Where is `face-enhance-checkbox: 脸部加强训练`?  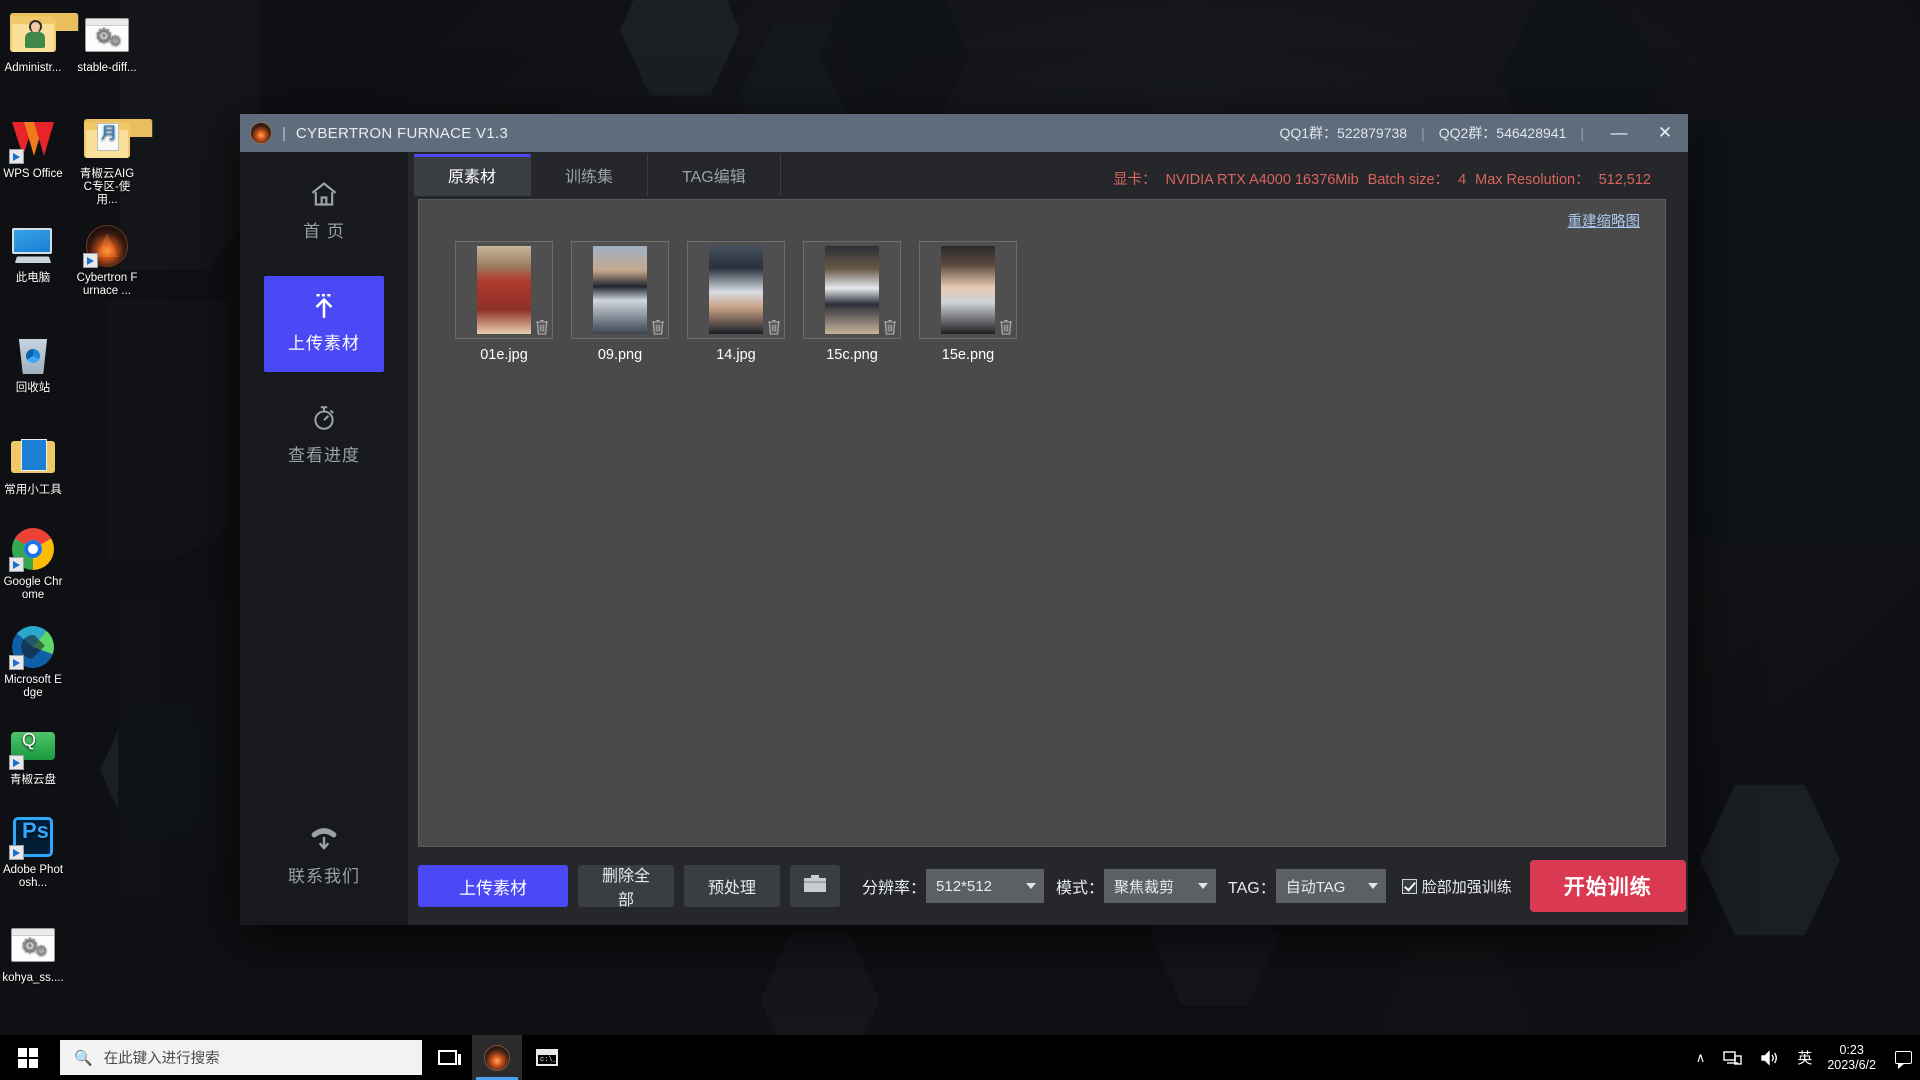
face-enhance-checkbox: 脸部加强训练 is located at coordinates (1456, 886).